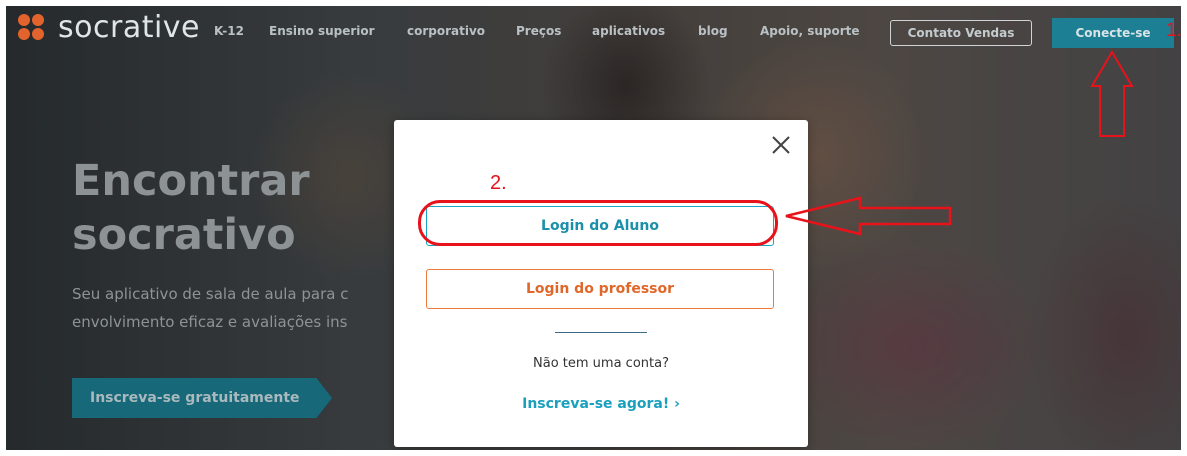 This screenshot has height=456, width=1187. Describe the element at coordinates (498, 183) in the screenshot. I see `annotation-step-2: 2.` at that location.